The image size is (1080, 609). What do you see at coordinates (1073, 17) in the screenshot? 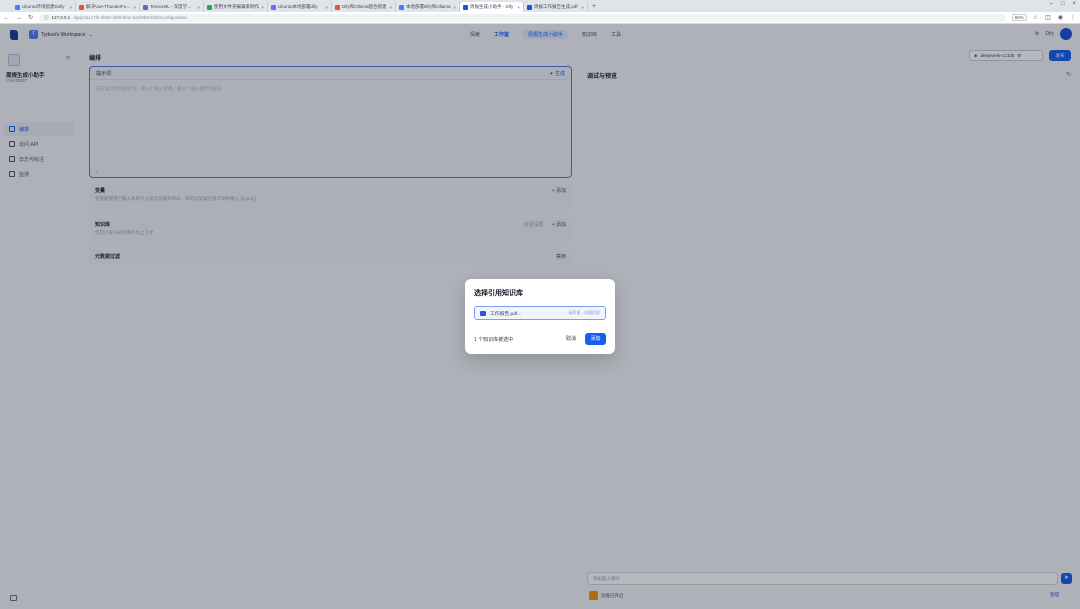
I see `menu-icon: ⋮` at bounding box center [1073, 17].